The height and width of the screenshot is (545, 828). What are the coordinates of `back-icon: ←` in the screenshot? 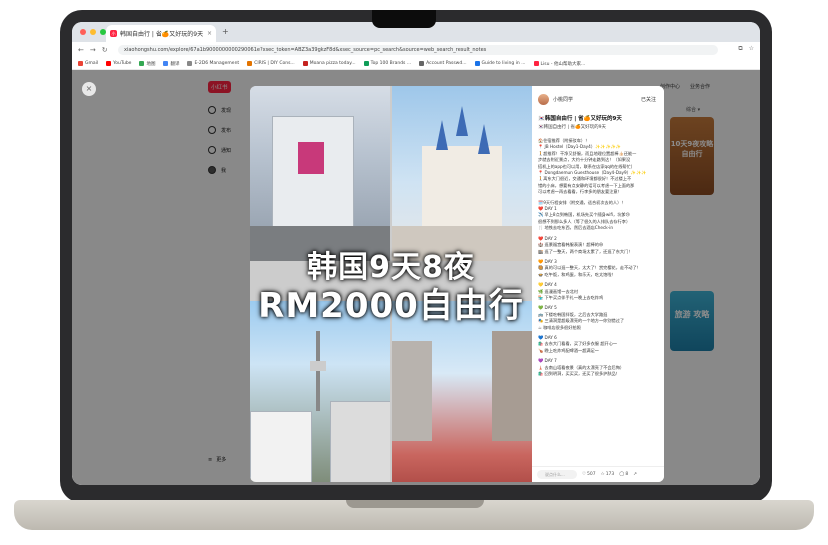 It's located at (81, 50).